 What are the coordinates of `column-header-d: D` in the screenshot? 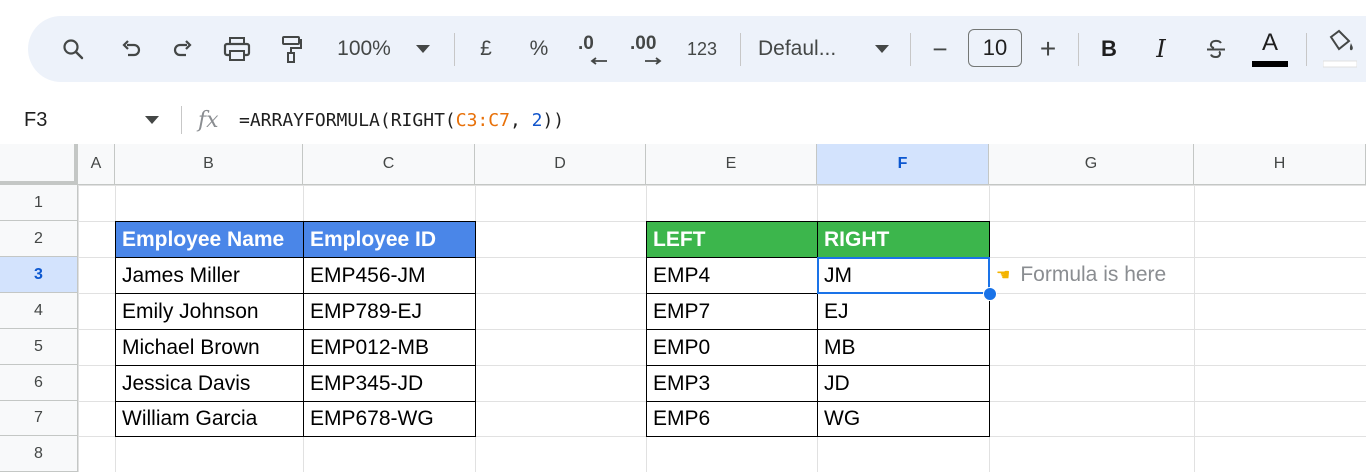 It's located at (560, 164).